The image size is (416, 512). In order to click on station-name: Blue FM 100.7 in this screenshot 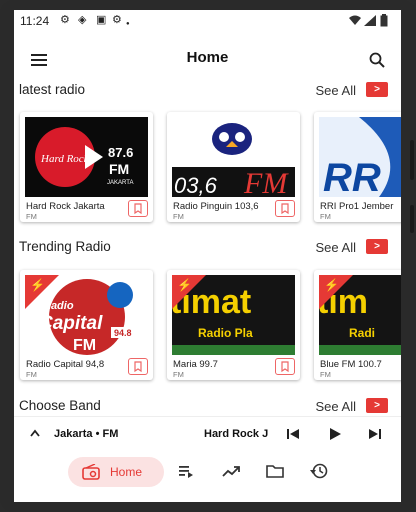, I will do `click(351, 364)`.